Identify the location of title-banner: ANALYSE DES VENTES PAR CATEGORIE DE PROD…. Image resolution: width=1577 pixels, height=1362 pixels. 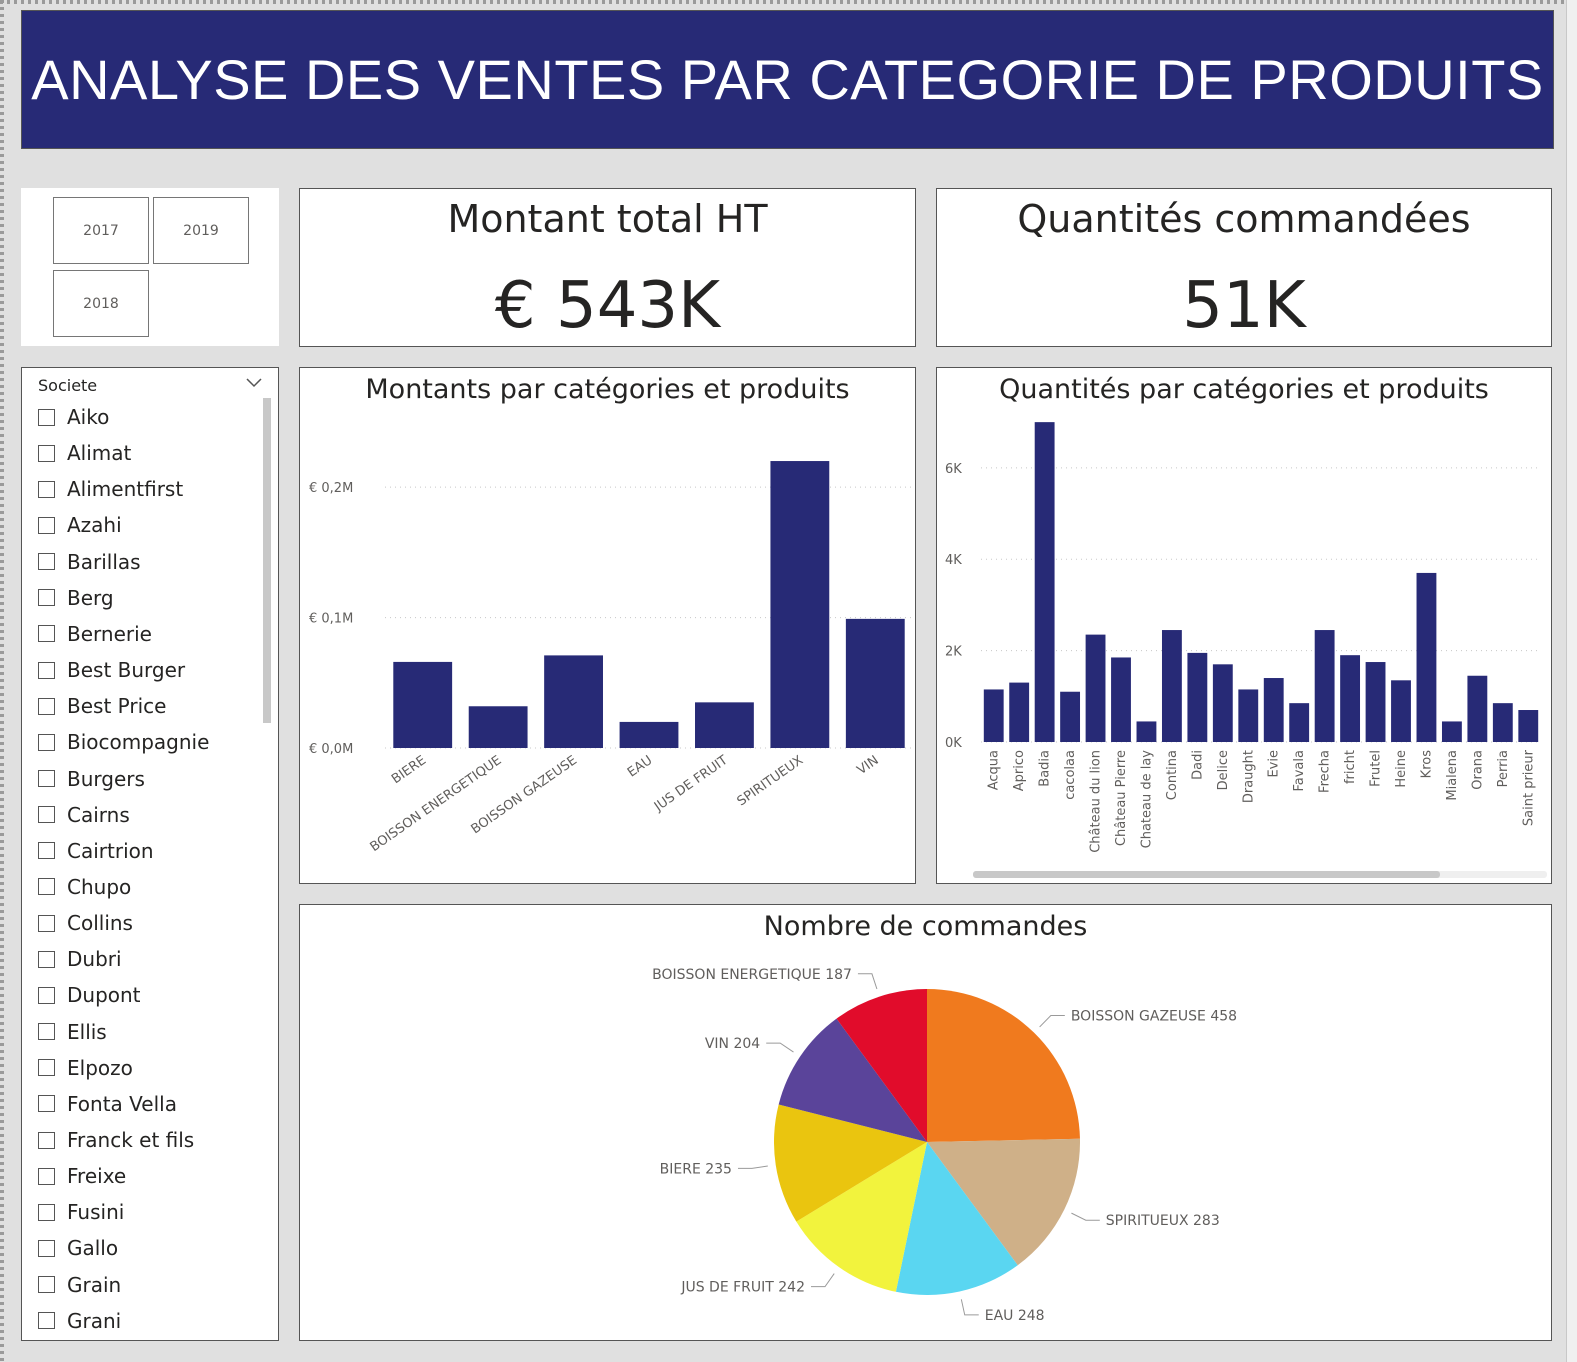
(787, 79).